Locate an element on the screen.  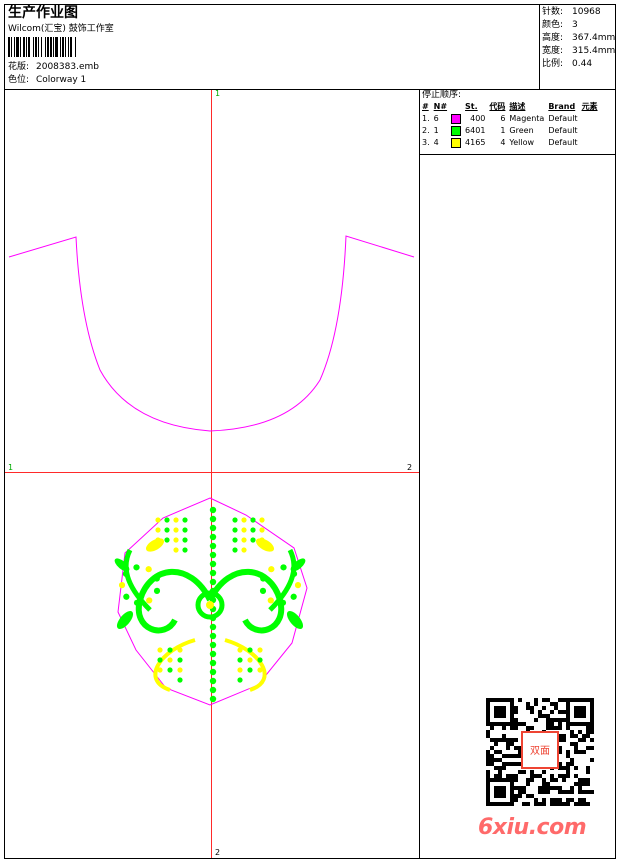
watermark-site: 6xiu.com is located at coordinates (532, 827).